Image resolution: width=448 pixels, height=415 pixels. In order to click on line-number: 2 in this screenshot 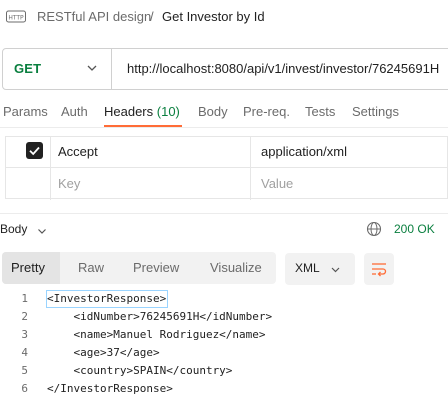, I will do `click(24, 316)`.